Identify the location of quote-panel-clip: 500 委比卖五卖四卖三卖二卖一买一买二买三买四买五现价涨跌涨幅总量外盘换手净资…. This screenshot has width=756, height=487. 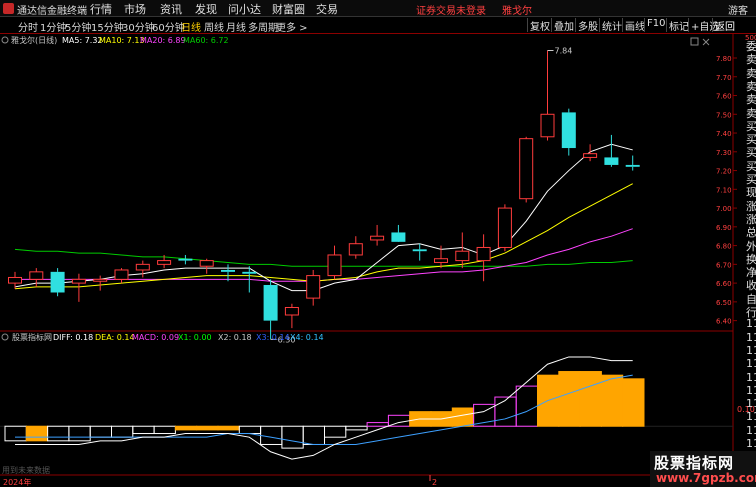
(750, 242).